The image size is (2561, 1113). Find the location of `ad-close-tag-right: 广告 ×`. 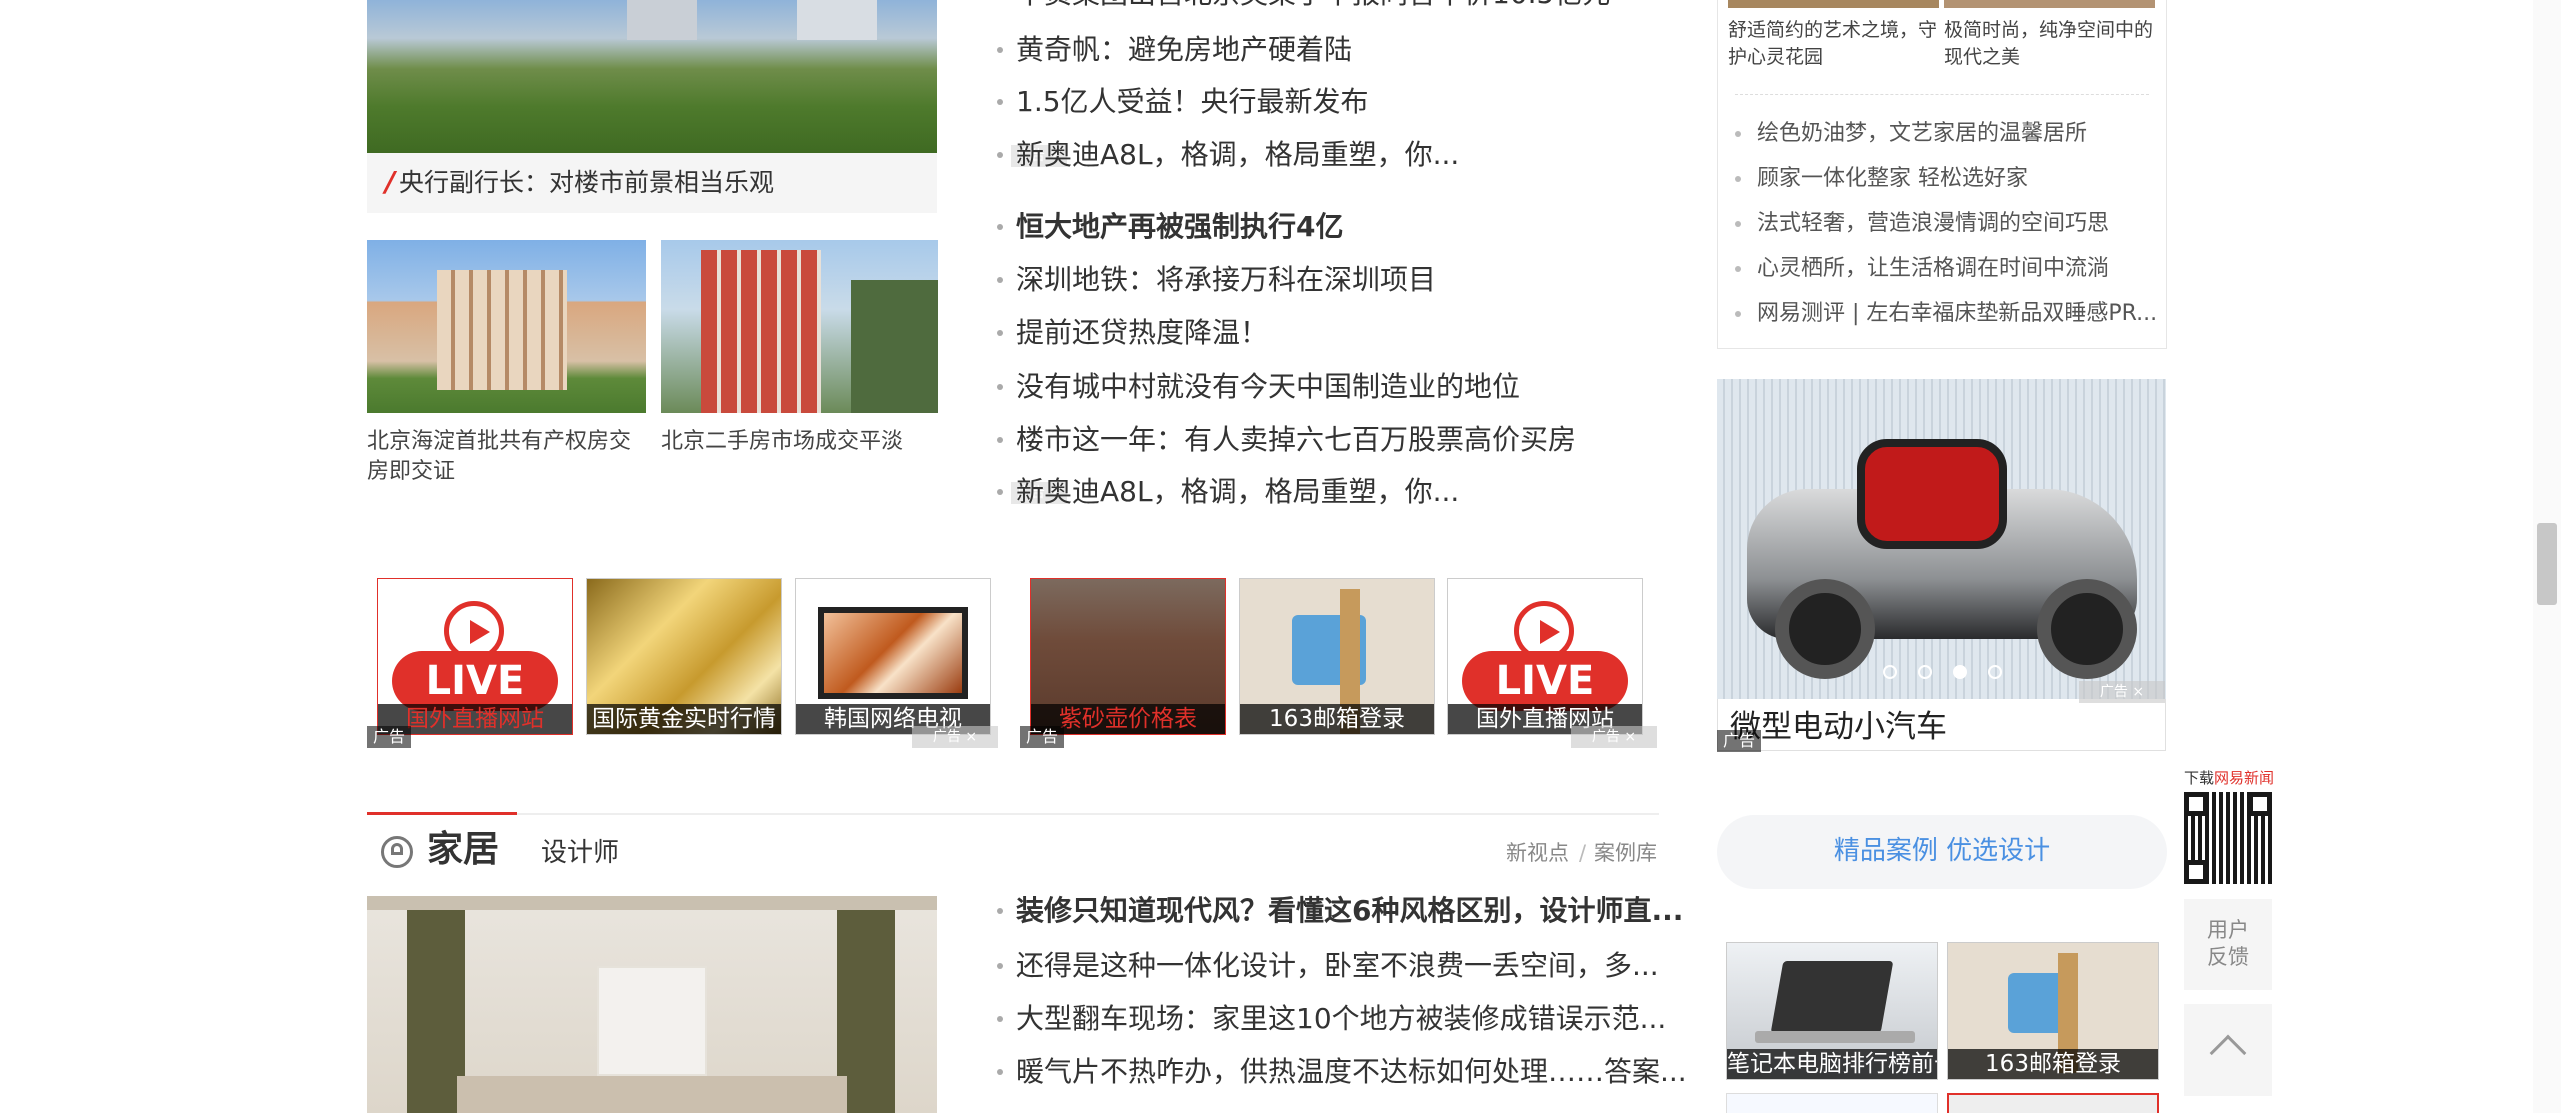

ad-close-tag-right: 广告 × is located at coordinates (1614, 737).